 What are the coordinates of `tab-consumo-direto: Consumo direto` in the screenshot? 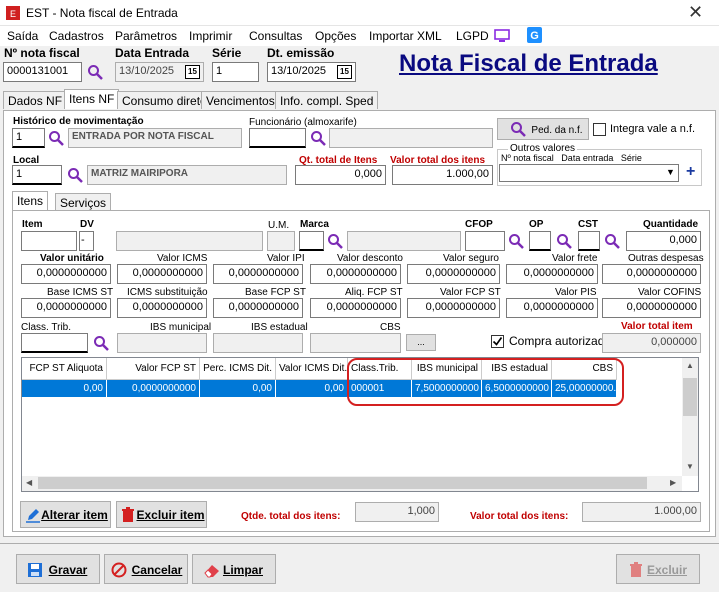 It's located at (164, 100).